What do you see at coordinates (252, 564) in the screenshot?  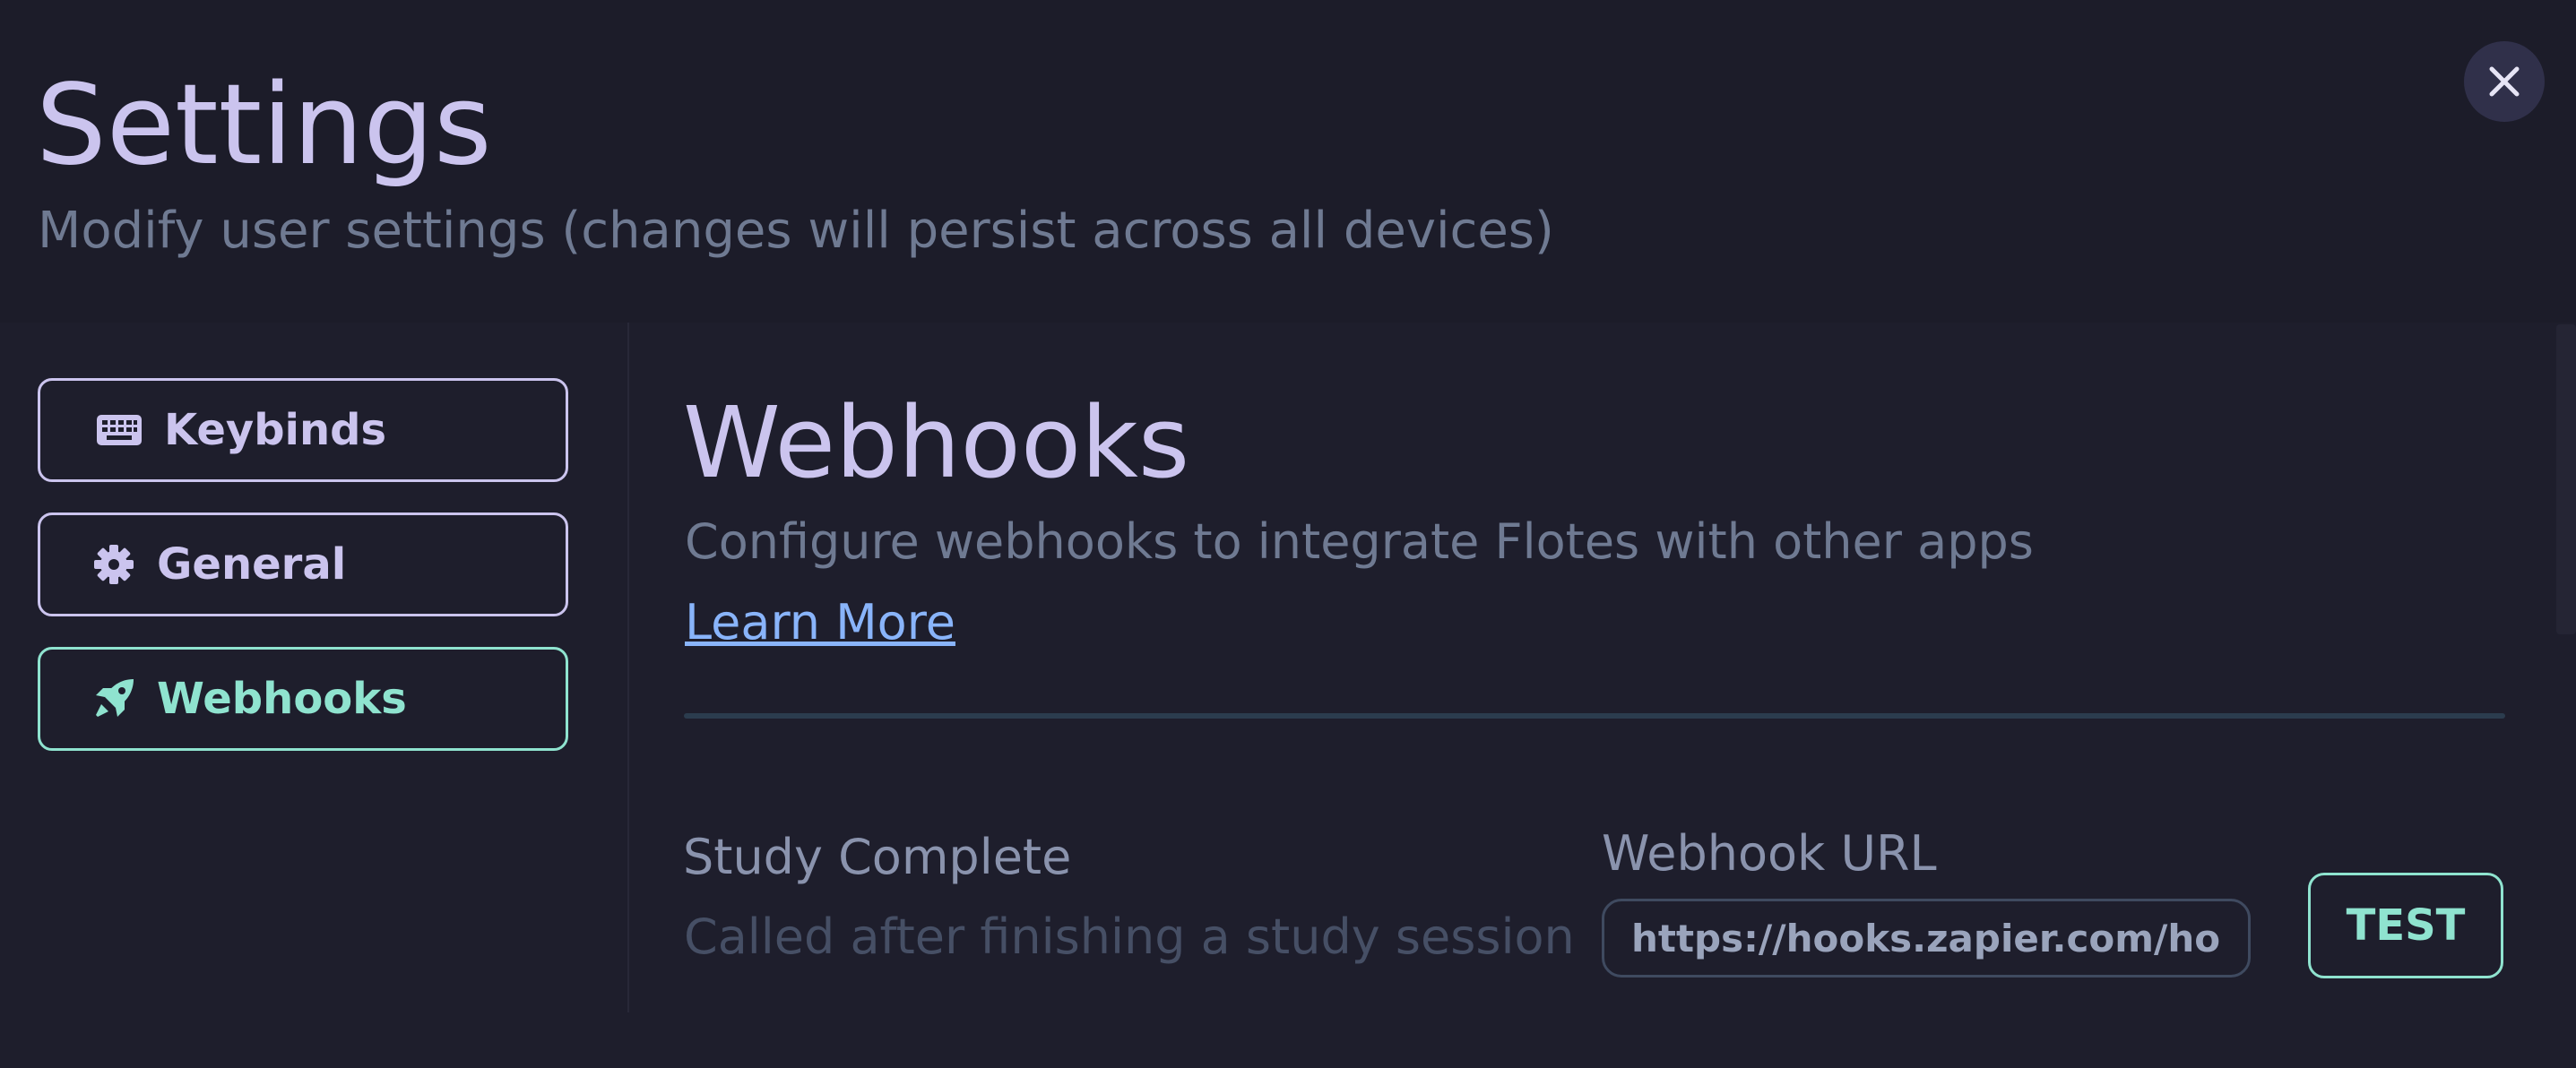 I see `sidebar-item-label: General` at bounding box center [252, 564].